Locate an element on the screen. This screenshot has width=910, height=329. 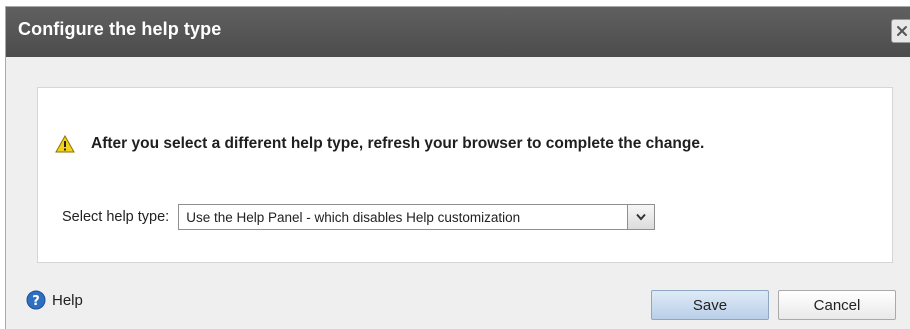
close-icon is located at coordinates (902, 31).